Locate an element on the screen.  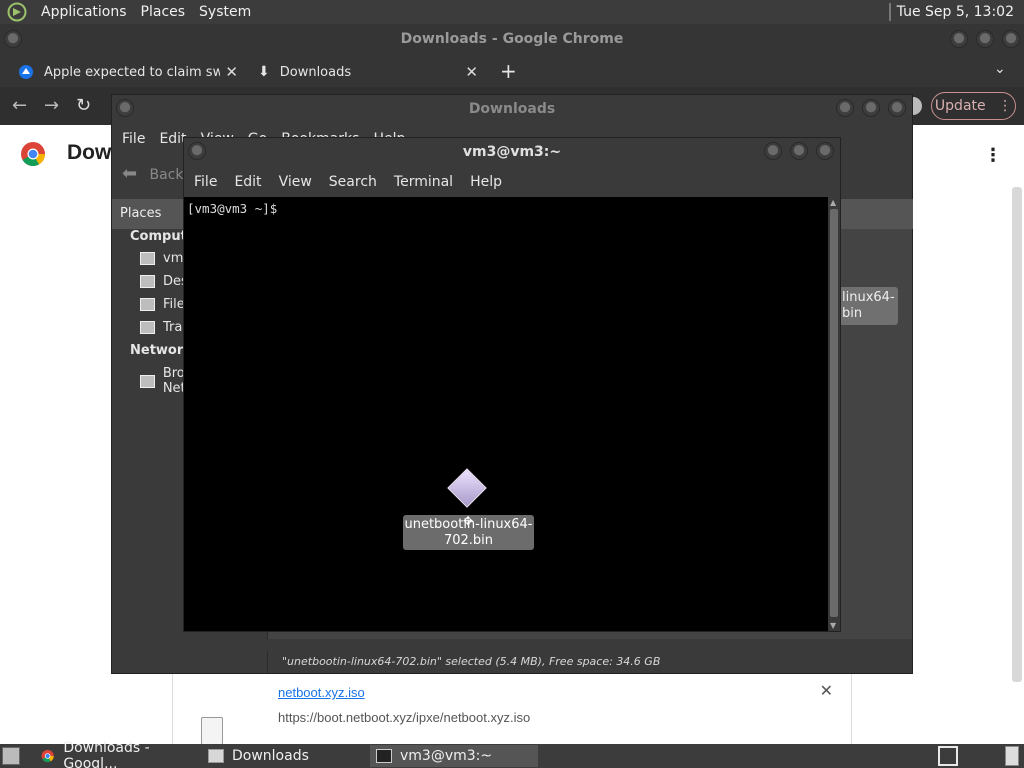
menu-search: Search is located at coordinates (353, 182).